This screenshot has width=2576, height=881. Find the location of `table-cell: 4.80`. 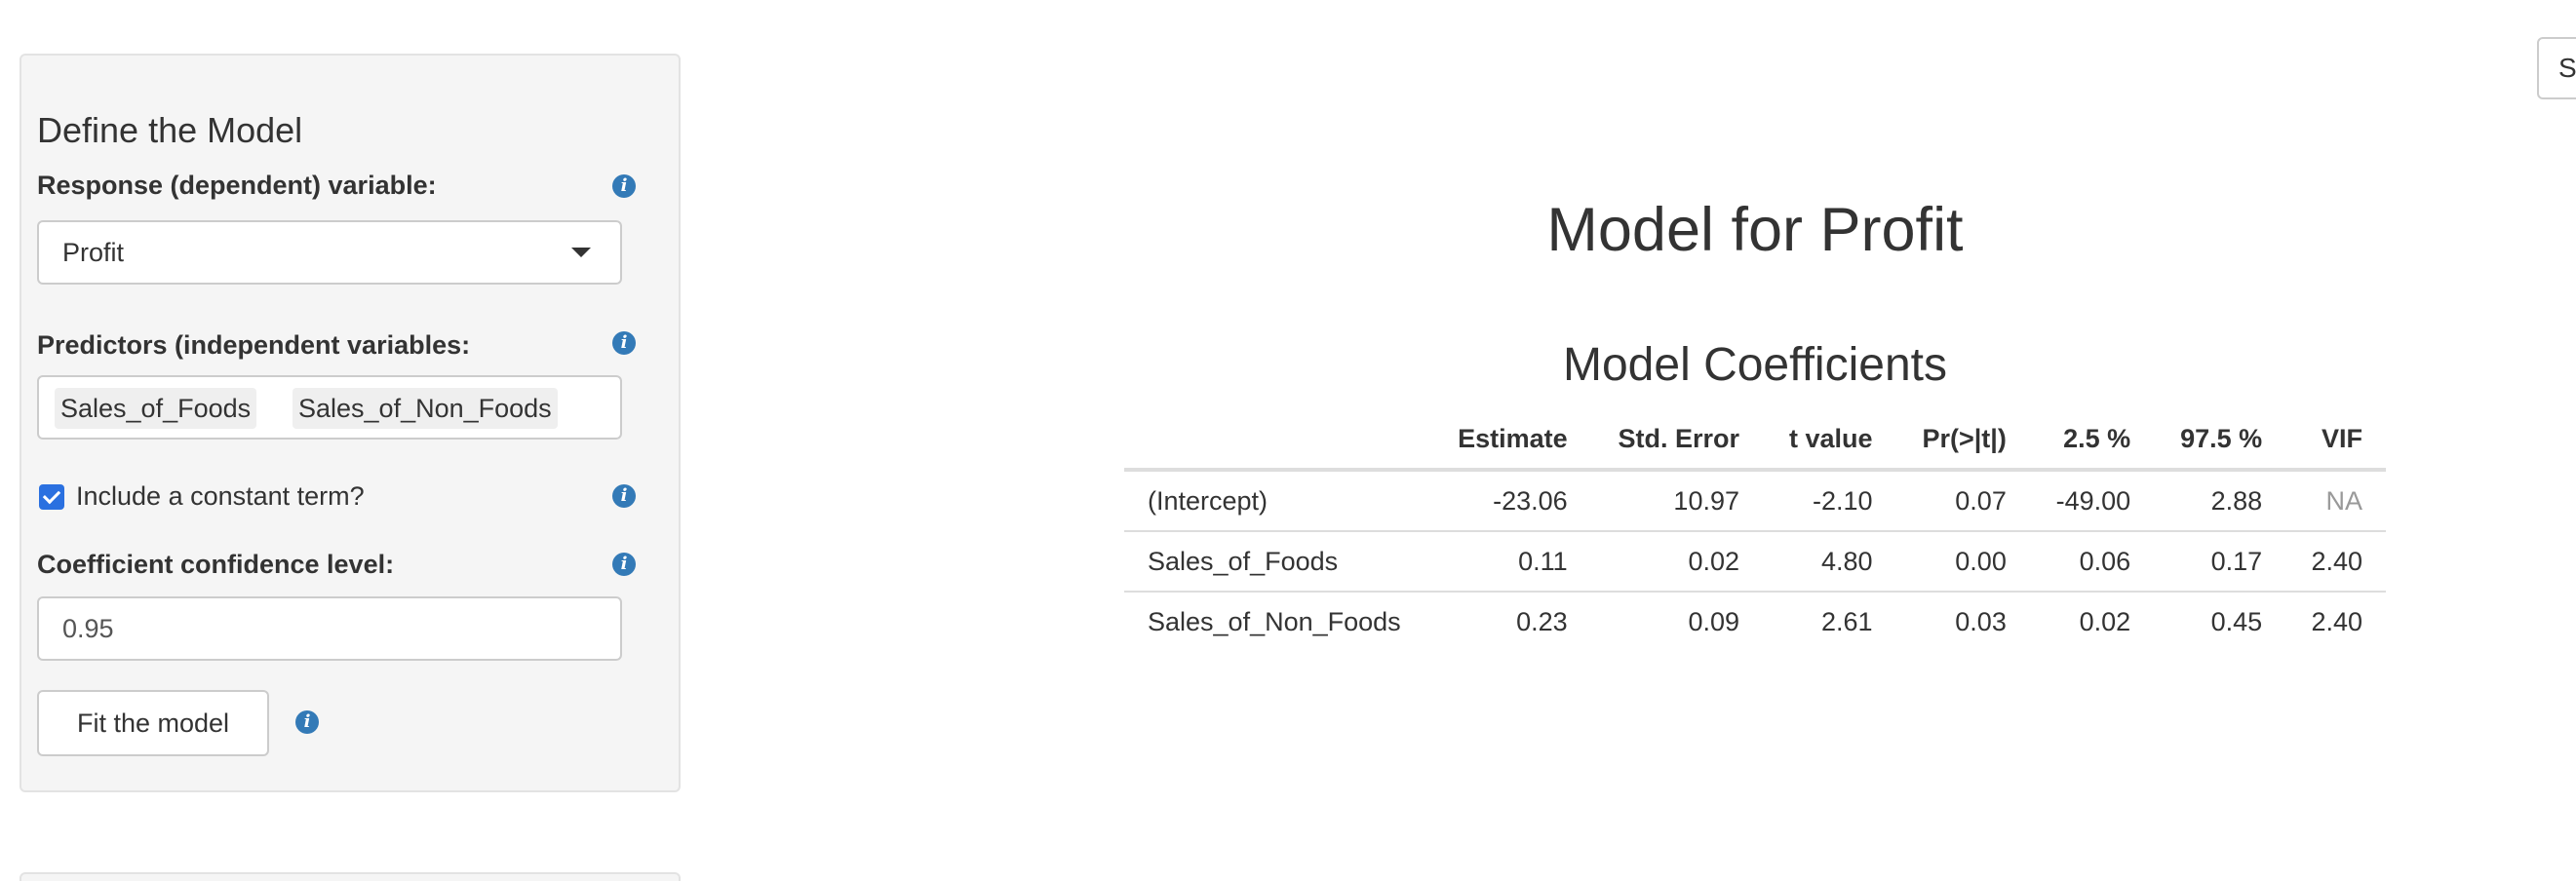

table-cell: 4.80 is located at coordinates (1829, 561).